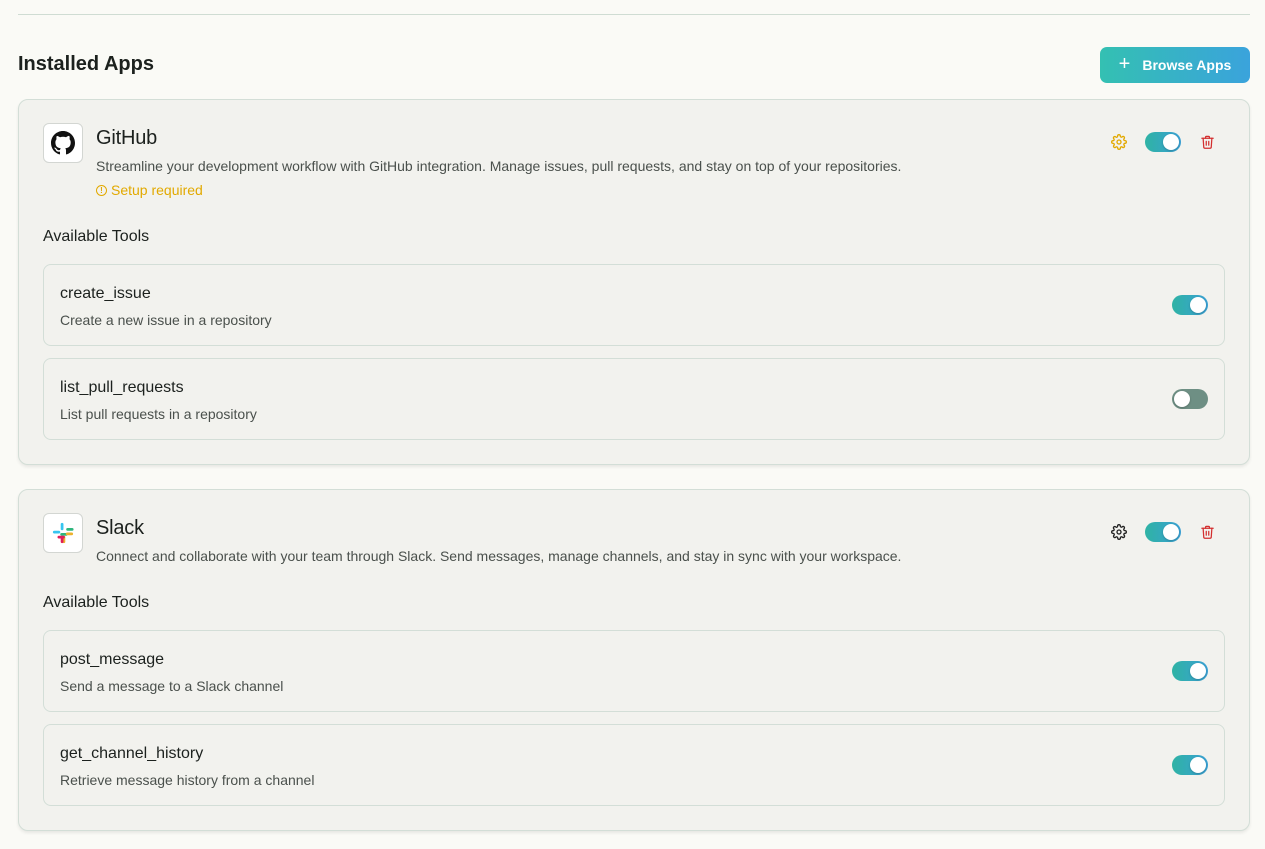  Describe the element at coordinates (105, 293) in the screenshot. I see `tool-name: create_issue` at that location.